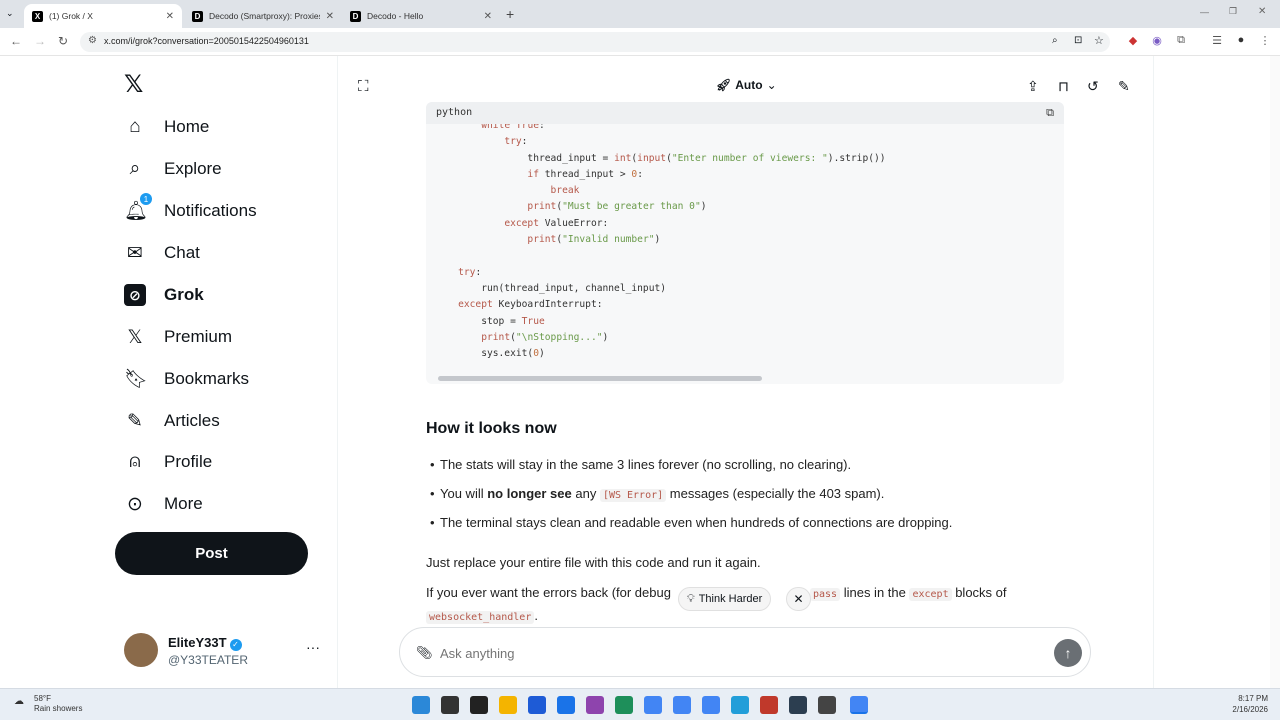 The width and height of the screenshot is (1280, 720). What do you see at coordinates (464, 493) in the screenshot?
I see `text: You will` at bounding box center [464, 493].